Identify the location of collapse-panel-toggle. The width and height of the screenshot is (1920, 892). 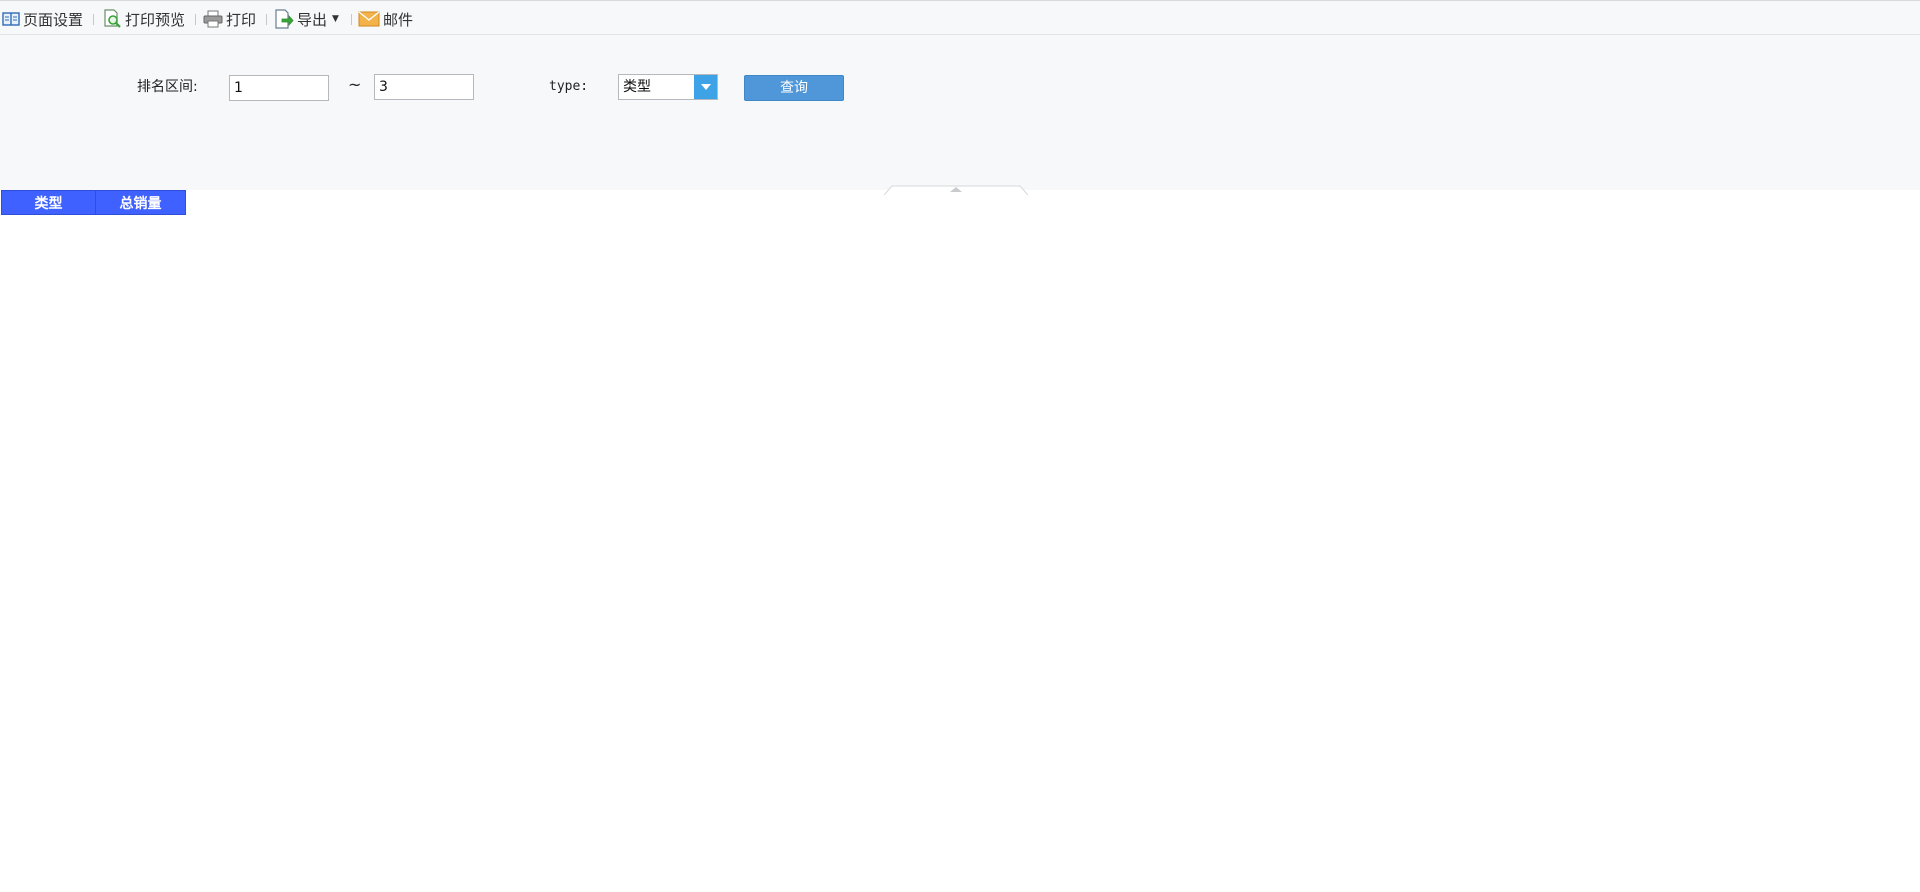
(956, 188).